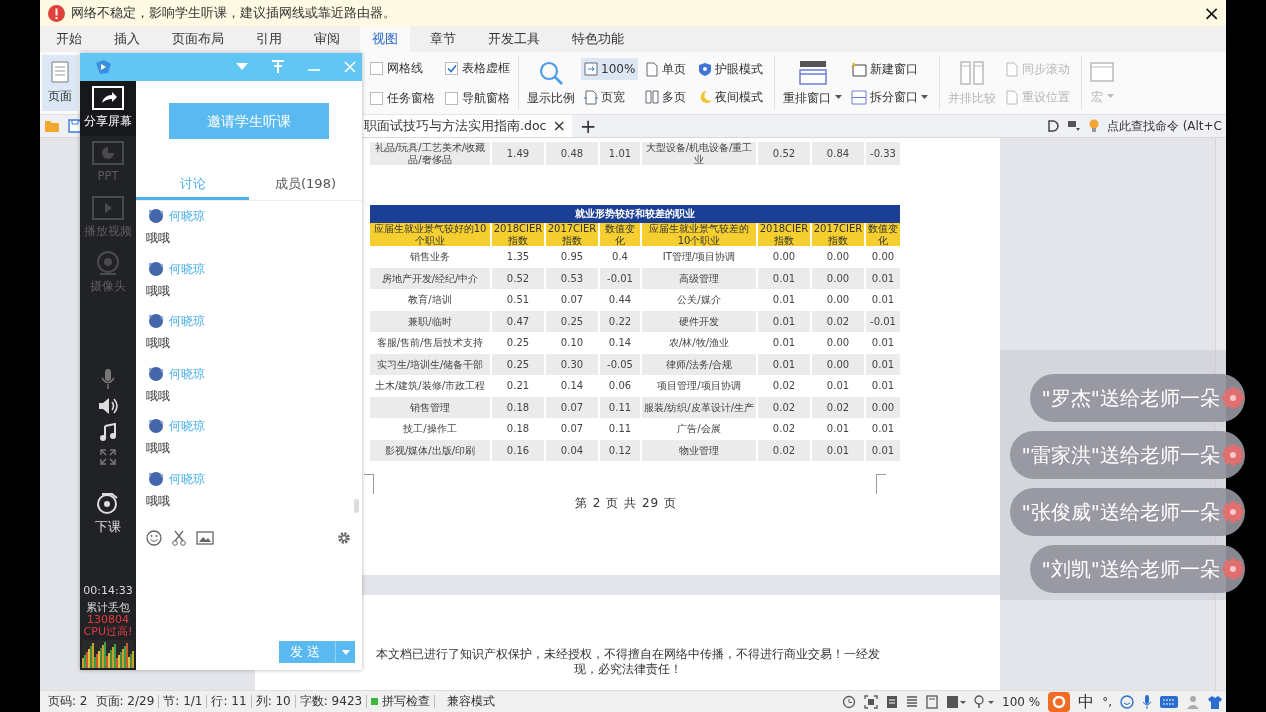 The height and width of the screenshot is (712, 1266). Describe the element at coordinates (883, 153) in the screenshot. I see `table-cell: -0.33` at that location.